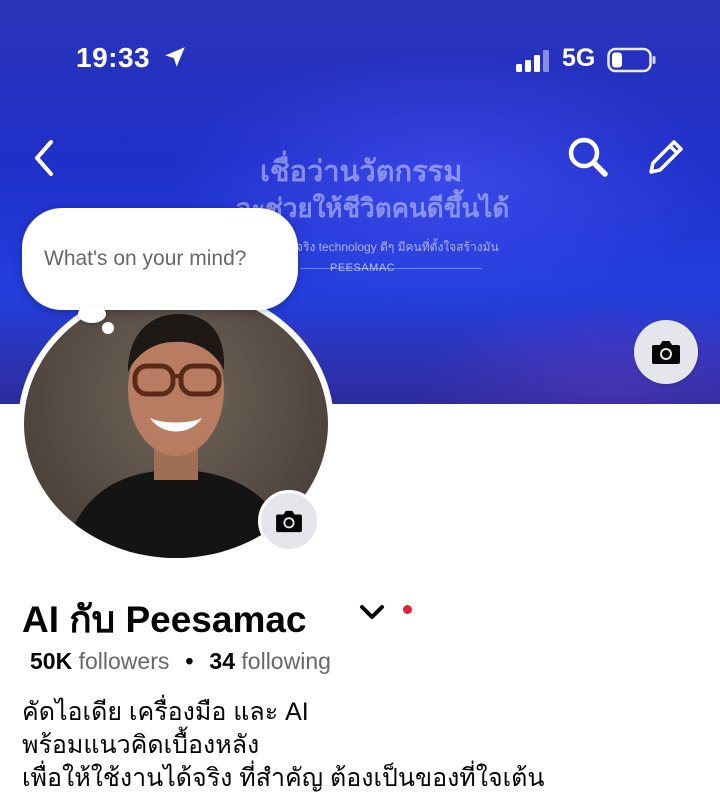 The width and height of the screenshot is (720, 803). What do you see at coordinates (532, 61) in the screenshot?
I see `signal-bars-icon` at bounding box center [532, 61].